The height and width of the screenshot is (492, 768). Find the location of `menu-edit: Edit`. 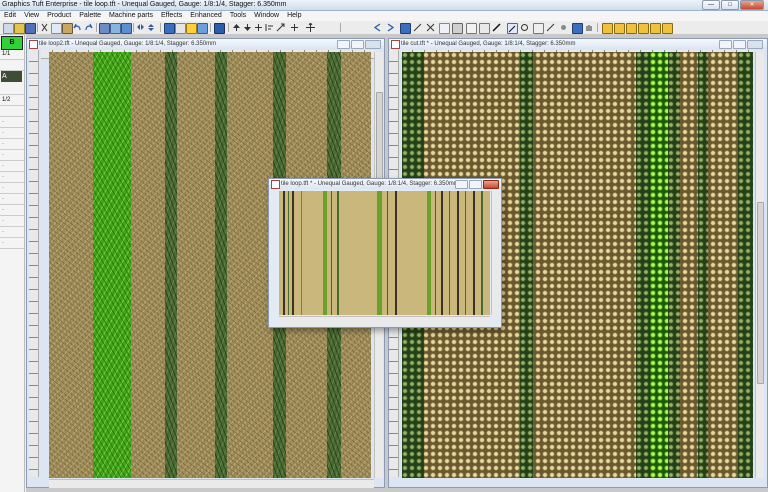

menu-edit: Edit is located at coordinates (10, 16).